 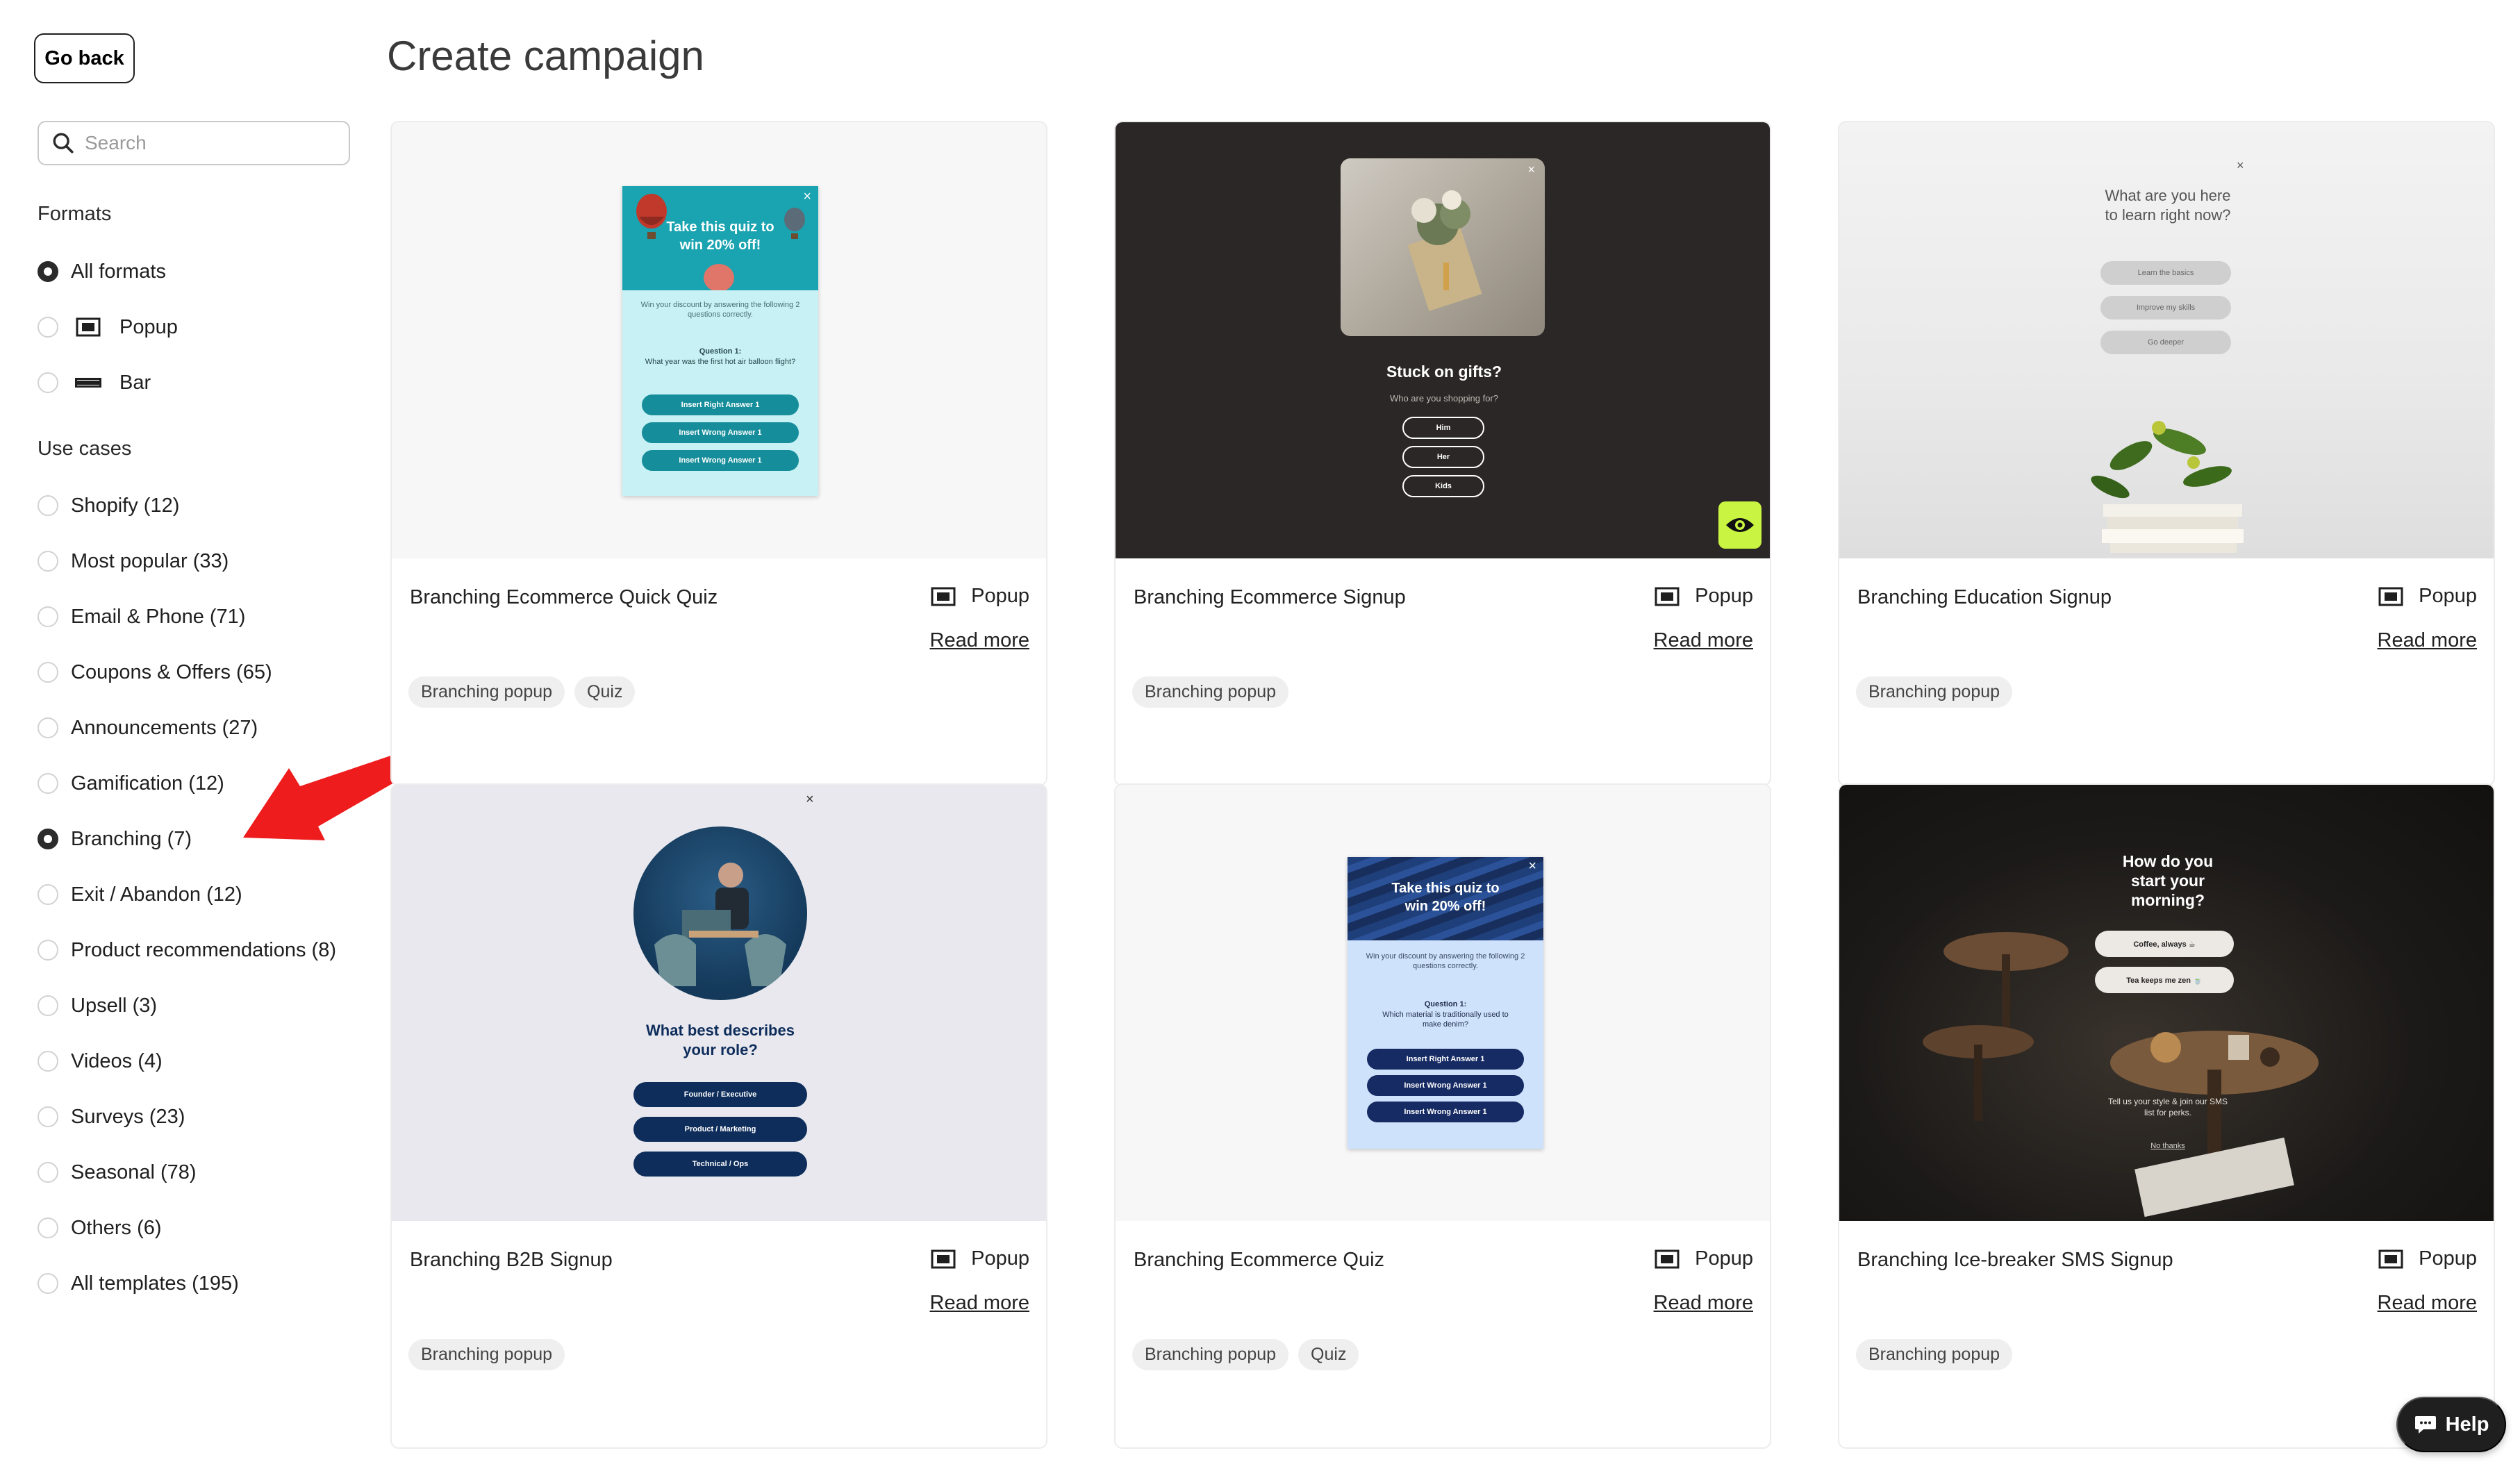 What do you see at coordinates (1934, 1354) in the screenshot?
I see `tag-list: Branching popup` at bounding box center [1934, 1354].